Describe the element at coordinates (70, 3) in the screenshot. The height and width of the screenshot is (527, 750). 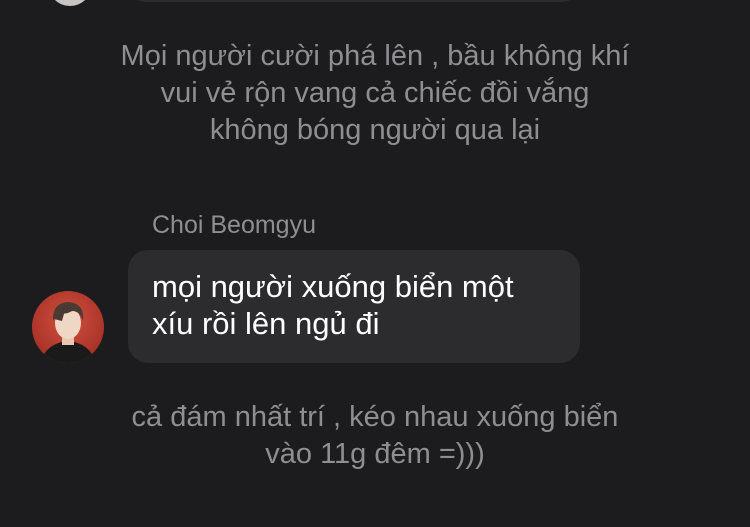
I see `previous-avatar-partial` at that location.